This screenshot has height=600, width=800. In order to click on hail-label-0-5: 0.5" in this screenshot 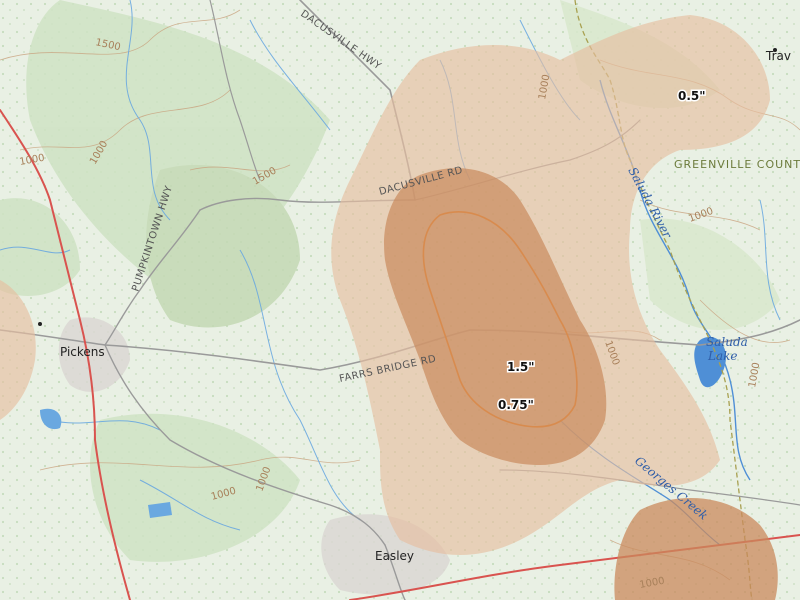, I will do `click(692, 96)`.